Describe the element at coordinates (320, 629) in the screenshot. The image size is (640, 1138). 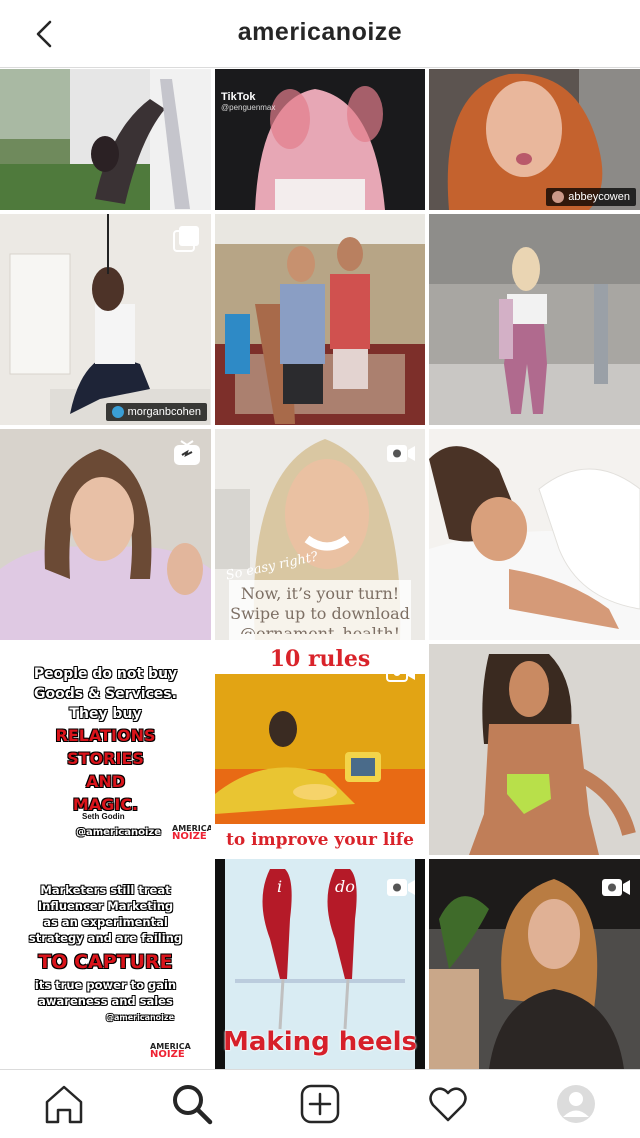
I see `caption-line: @ornament_health!` at that location.